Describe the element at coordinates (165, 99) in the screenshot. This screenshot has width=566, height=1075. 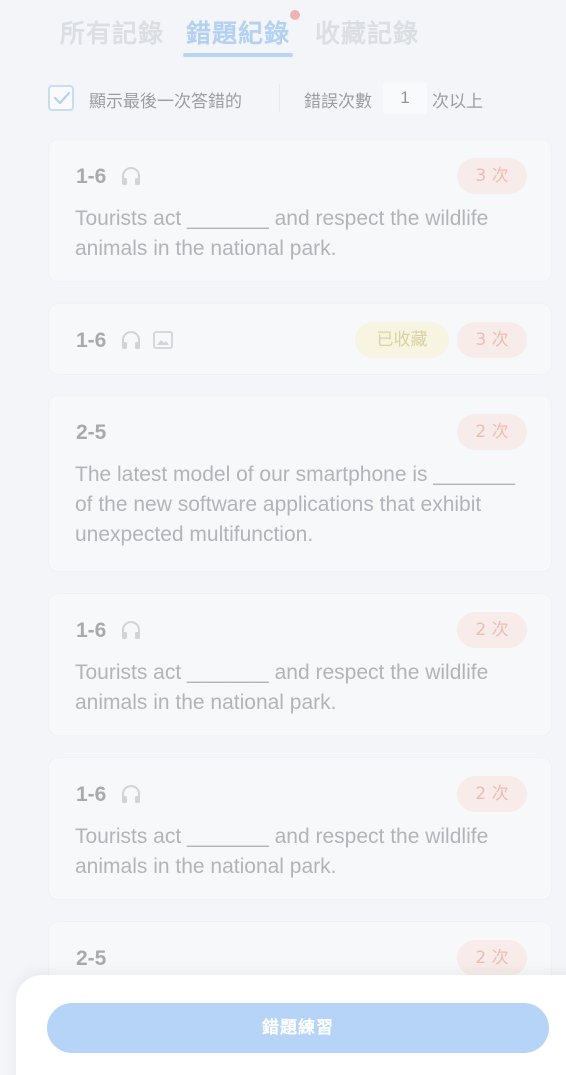
I see `checkbox-label: 顯示最後一次答錯的` at that location.